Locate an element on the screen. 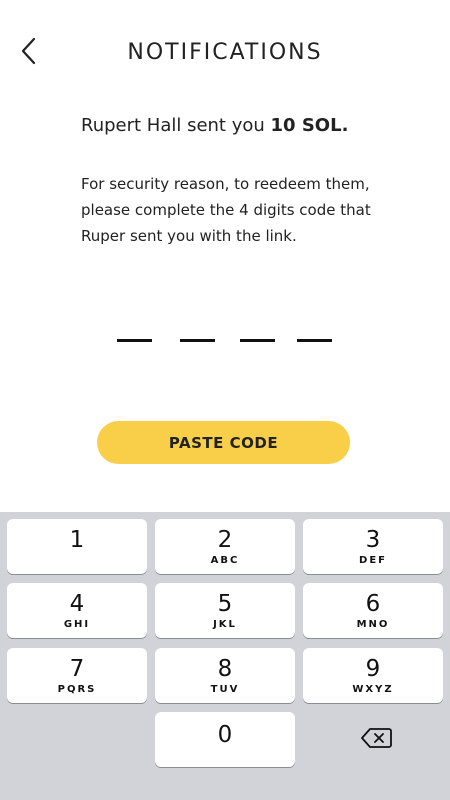  key-letters: DEF is located at coordinates (373, 560).